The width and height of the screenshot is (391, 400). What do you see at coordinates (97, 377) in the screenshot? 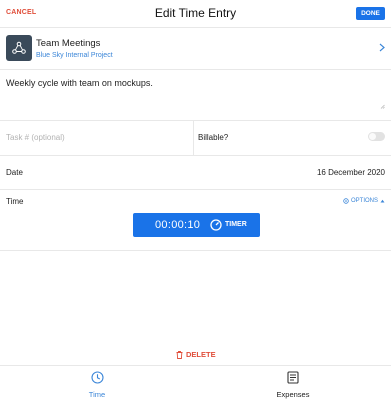
I see `clock-icon` at bounding box center [97, 377].